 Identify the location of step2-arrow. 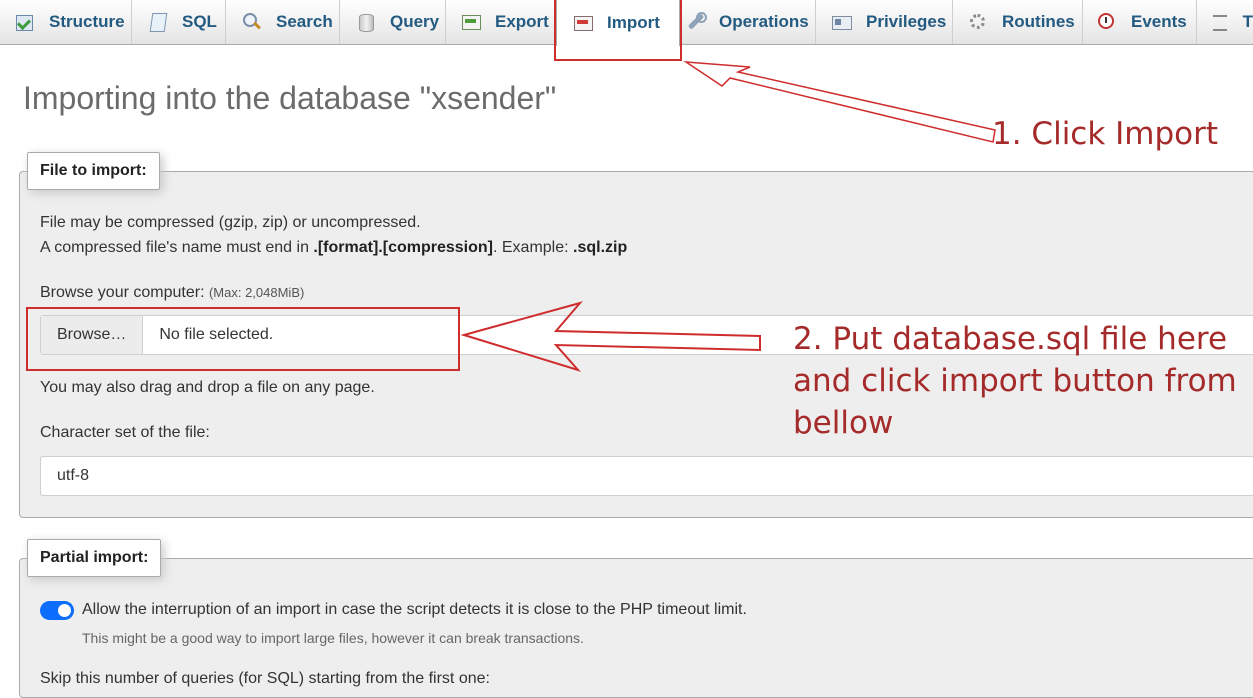
(610, 336).